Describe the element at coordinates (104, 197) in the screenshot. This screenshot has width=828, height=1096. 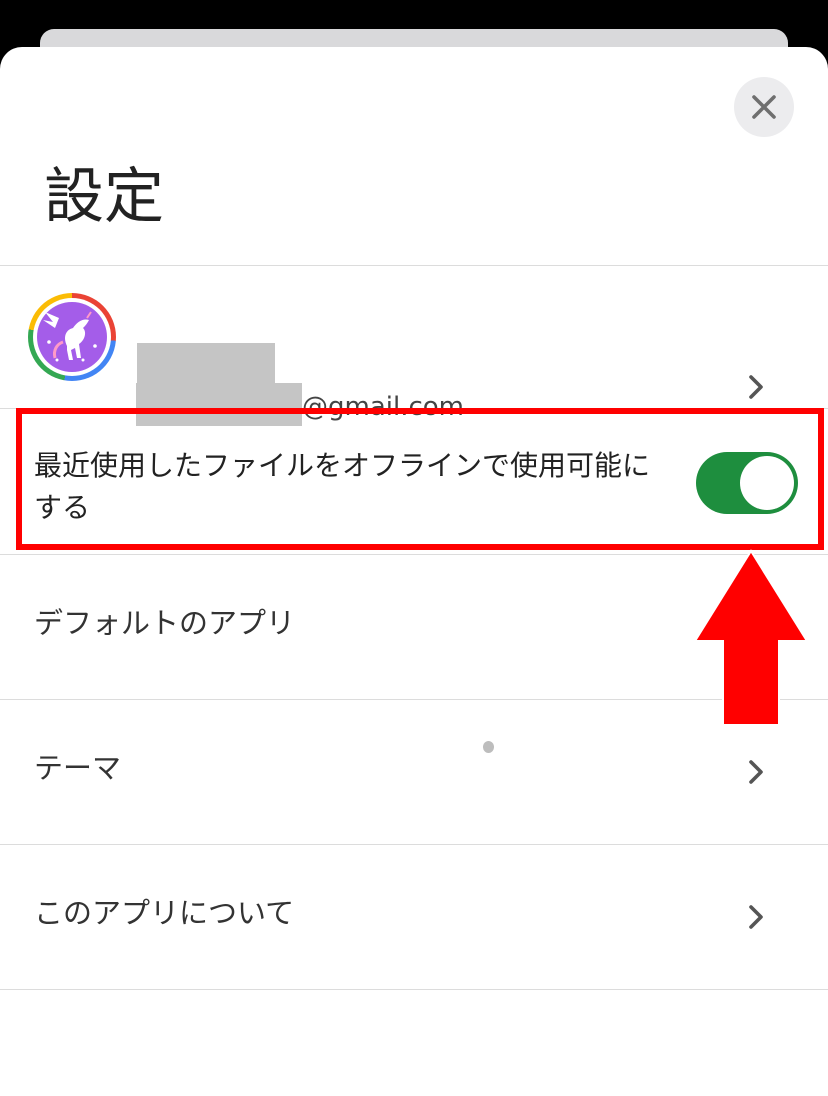
I see `page-title: 設定` at that location.